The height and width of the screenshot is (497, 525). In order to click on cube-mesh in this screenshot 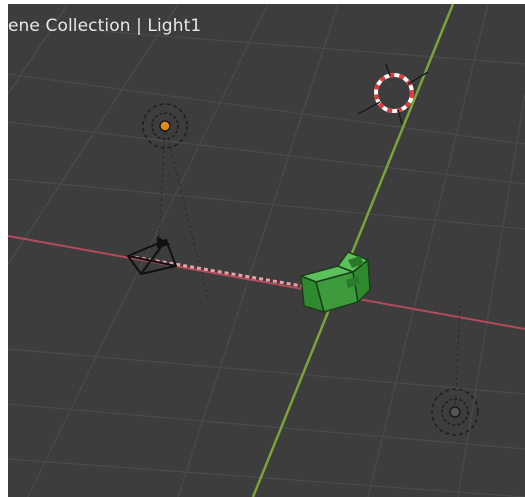, I will do `click(334, 282)`.